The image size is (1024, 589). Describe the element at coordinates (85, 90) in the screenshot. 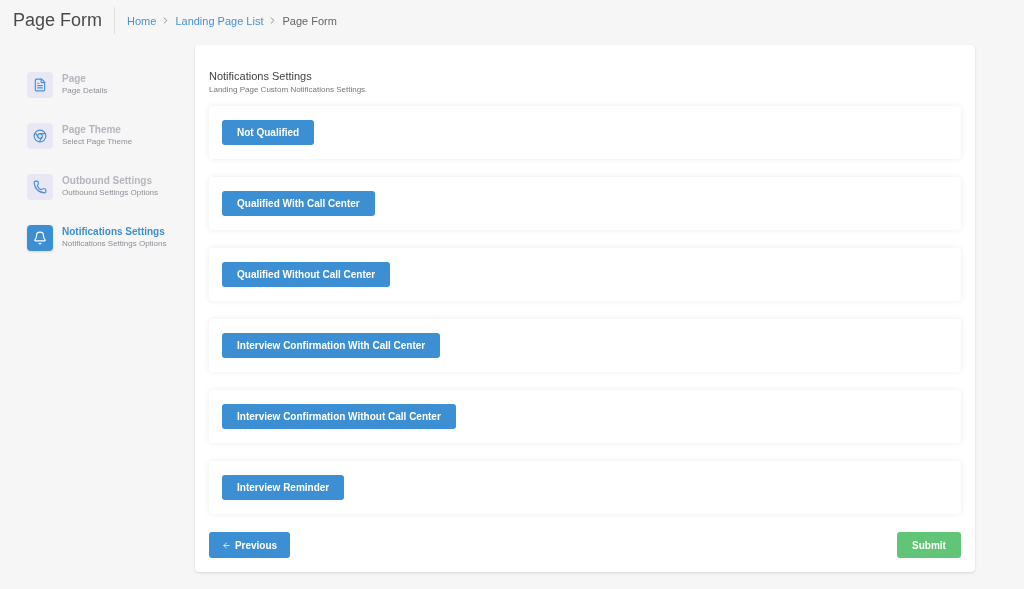

I see `step-subtitle: Page Details` at that location.